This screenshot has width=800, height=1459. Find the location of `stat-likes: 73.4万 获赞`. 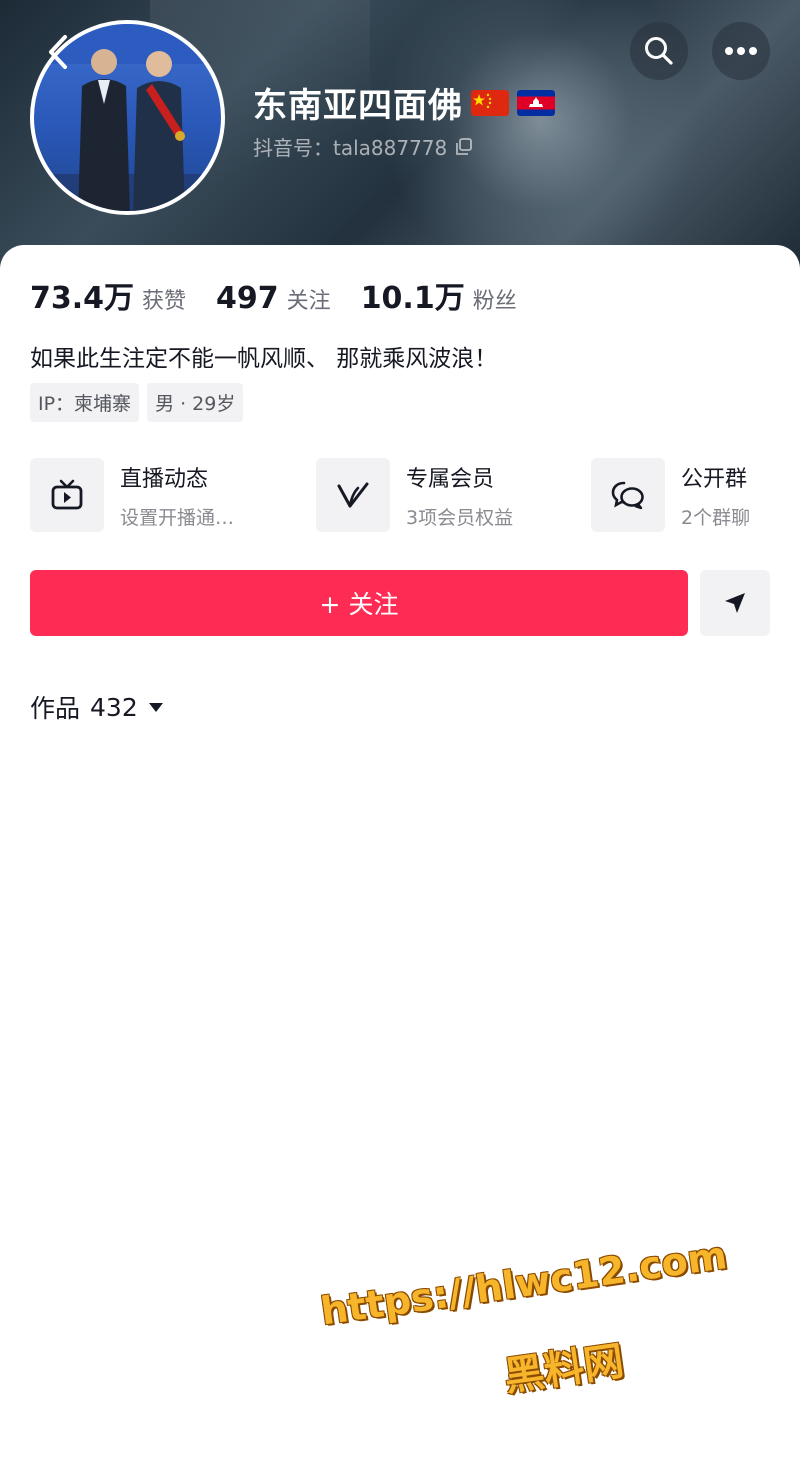

stat-likes: 73.4万 获赞 is located at coordinates (108, 295).